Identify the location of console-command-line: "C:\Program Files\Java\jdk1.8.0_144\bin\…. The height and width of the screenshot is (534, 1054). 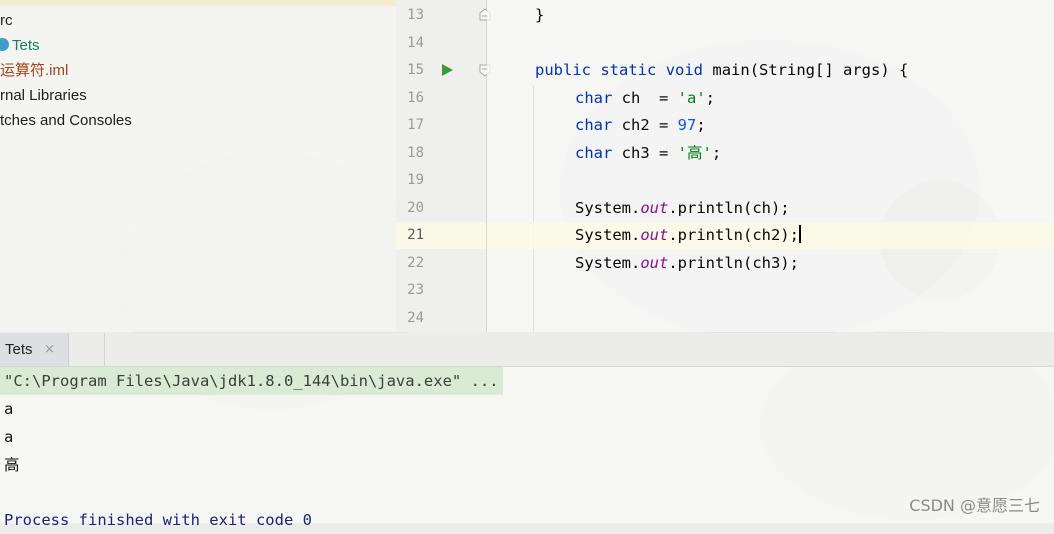
(251, 381).